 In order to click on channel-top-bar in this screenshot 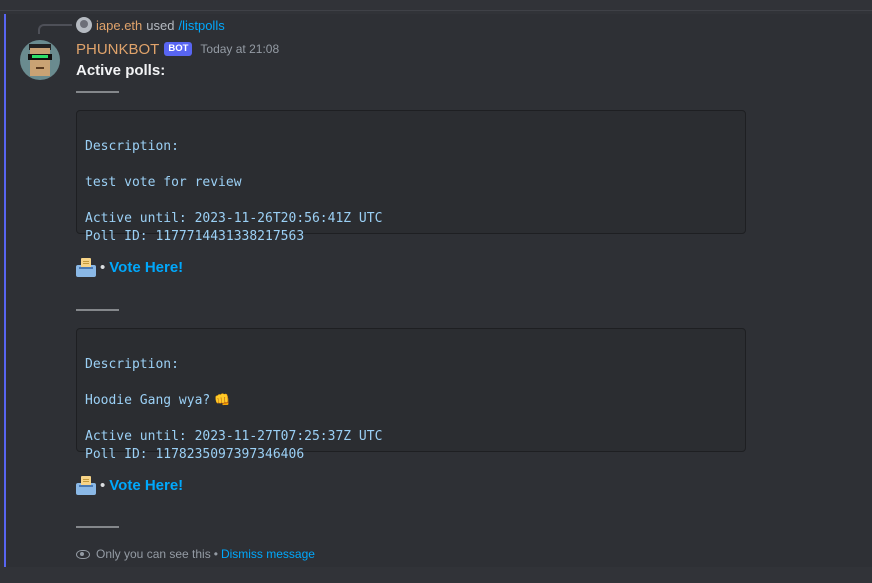, I will do `click(436, 7)`.